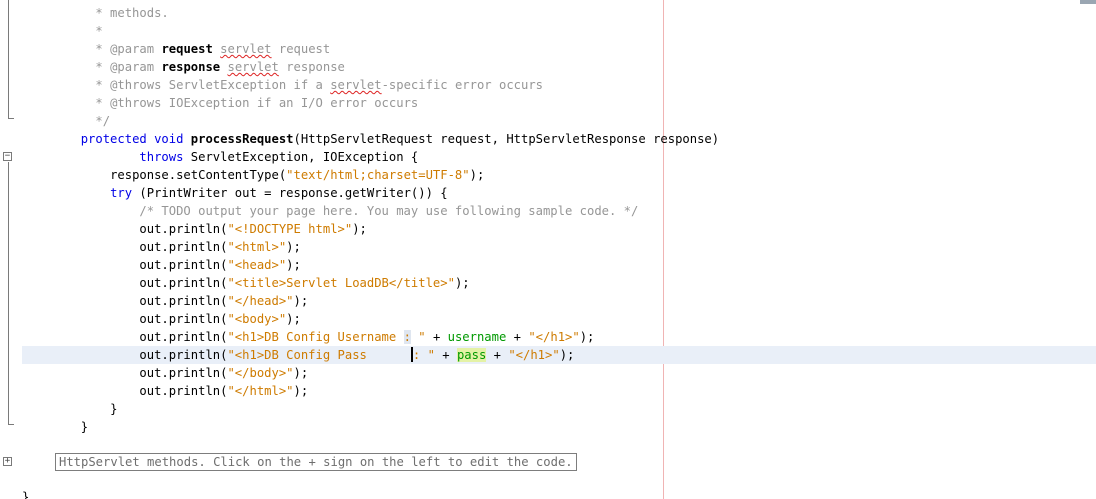 The height and width of the screenshot is (499, 1096). I want to click on code-line: out.println("<body>");, so click(161, 319).